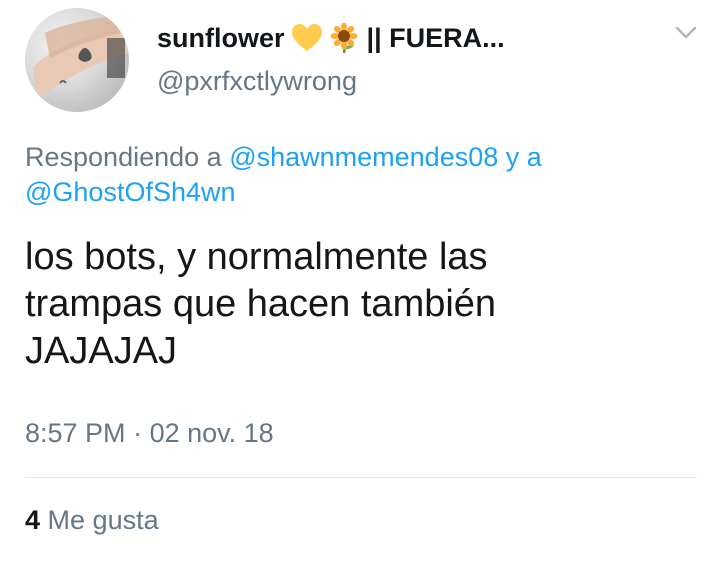 The image size is (717, 563). What do you see at coordinates (261, 304) in the screenshot?
I see `tweet-line: trampas que hacen también` at bounding box center [261, 304].